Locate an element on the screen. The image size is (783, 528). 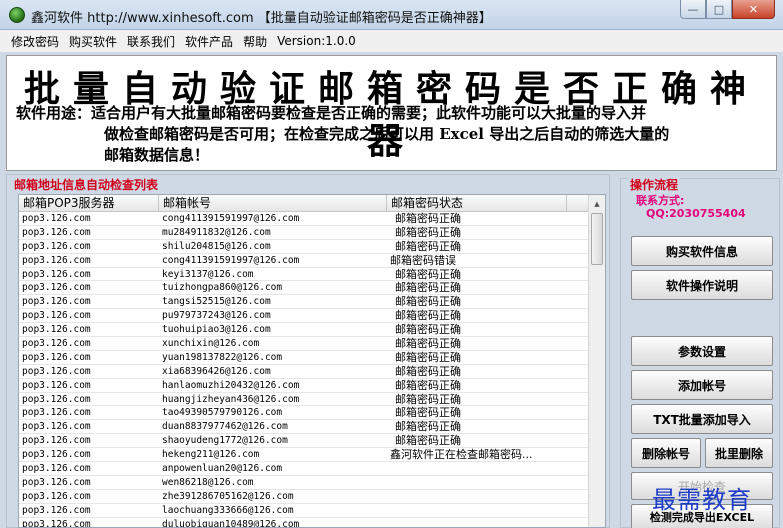
scrollbar-thumb is located at coordinates (597, 239).